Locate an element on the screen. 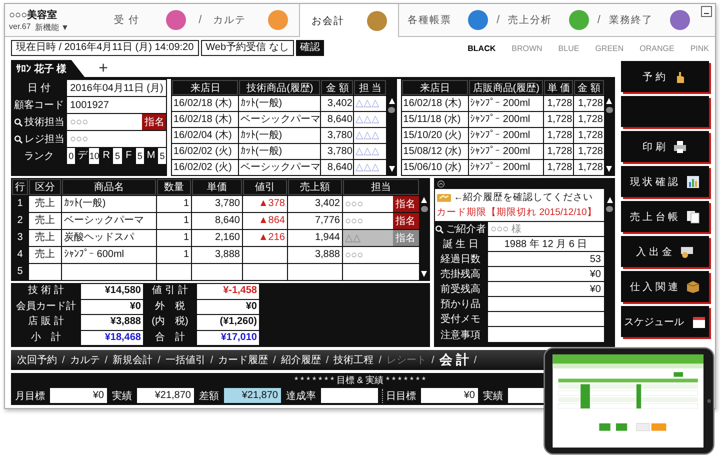 The image size is (720, 457). action-link: カルテ is located at coordinates (85, 360).